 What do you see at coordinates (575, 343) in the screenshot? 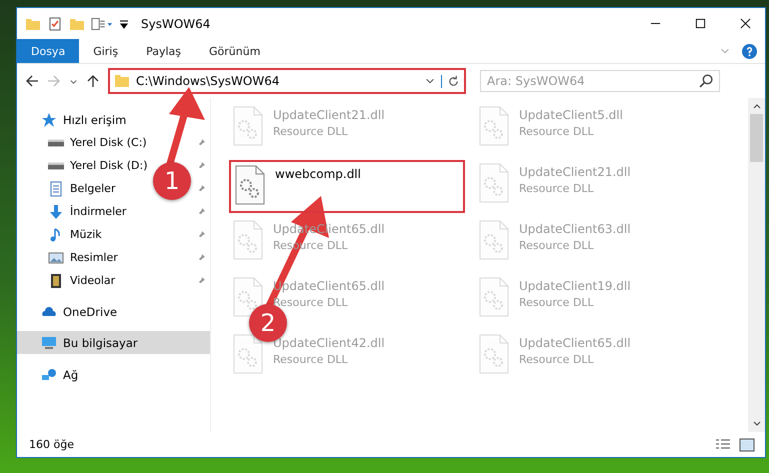
I see `file-name: UpdateClient65.dll` at bounding box center [575, 343].